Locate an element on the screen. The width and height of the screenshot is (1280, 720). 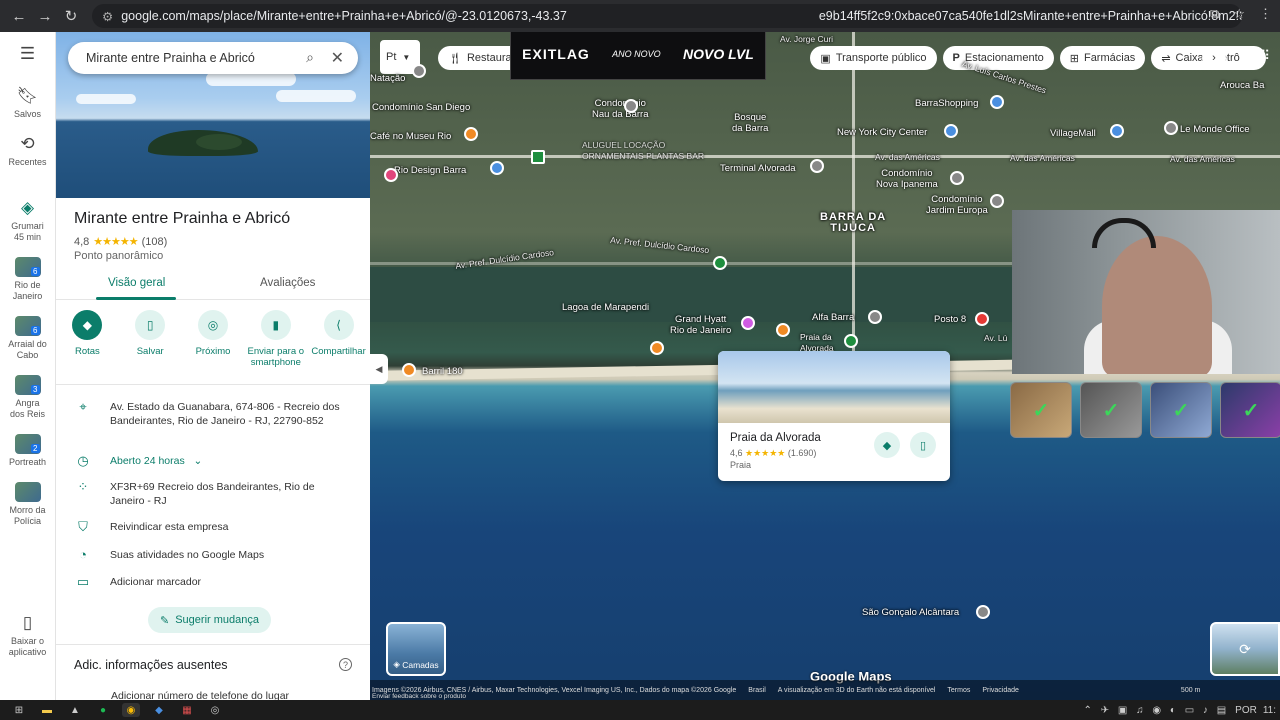
transit-pin-icon is located at coordinates (817, 166).